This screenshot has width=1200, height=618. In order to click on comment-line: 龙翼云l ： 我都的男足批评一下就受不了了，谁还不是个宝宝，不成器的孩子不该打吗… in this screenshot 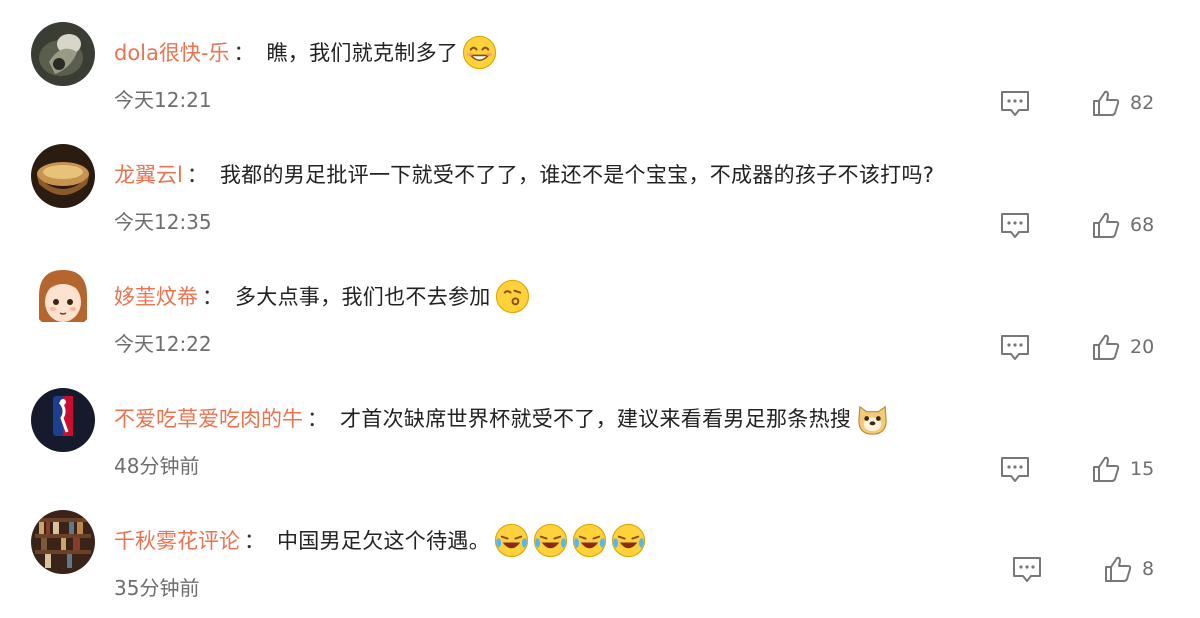, I will do `click(524, 174)`.